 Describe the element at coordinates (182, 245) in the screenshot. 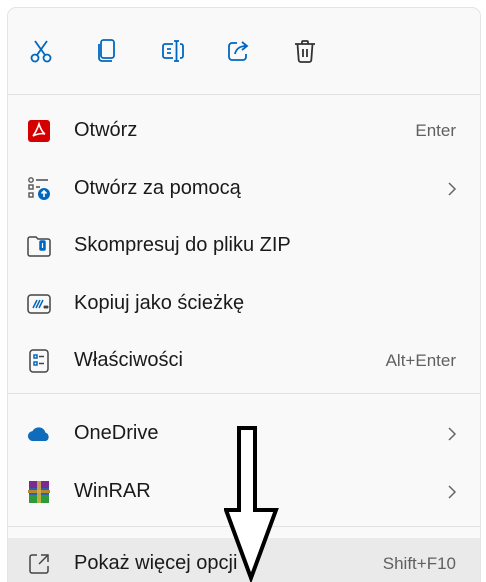

I see `menu-item-label: Skompresuj do pliku ZIP` at that location.